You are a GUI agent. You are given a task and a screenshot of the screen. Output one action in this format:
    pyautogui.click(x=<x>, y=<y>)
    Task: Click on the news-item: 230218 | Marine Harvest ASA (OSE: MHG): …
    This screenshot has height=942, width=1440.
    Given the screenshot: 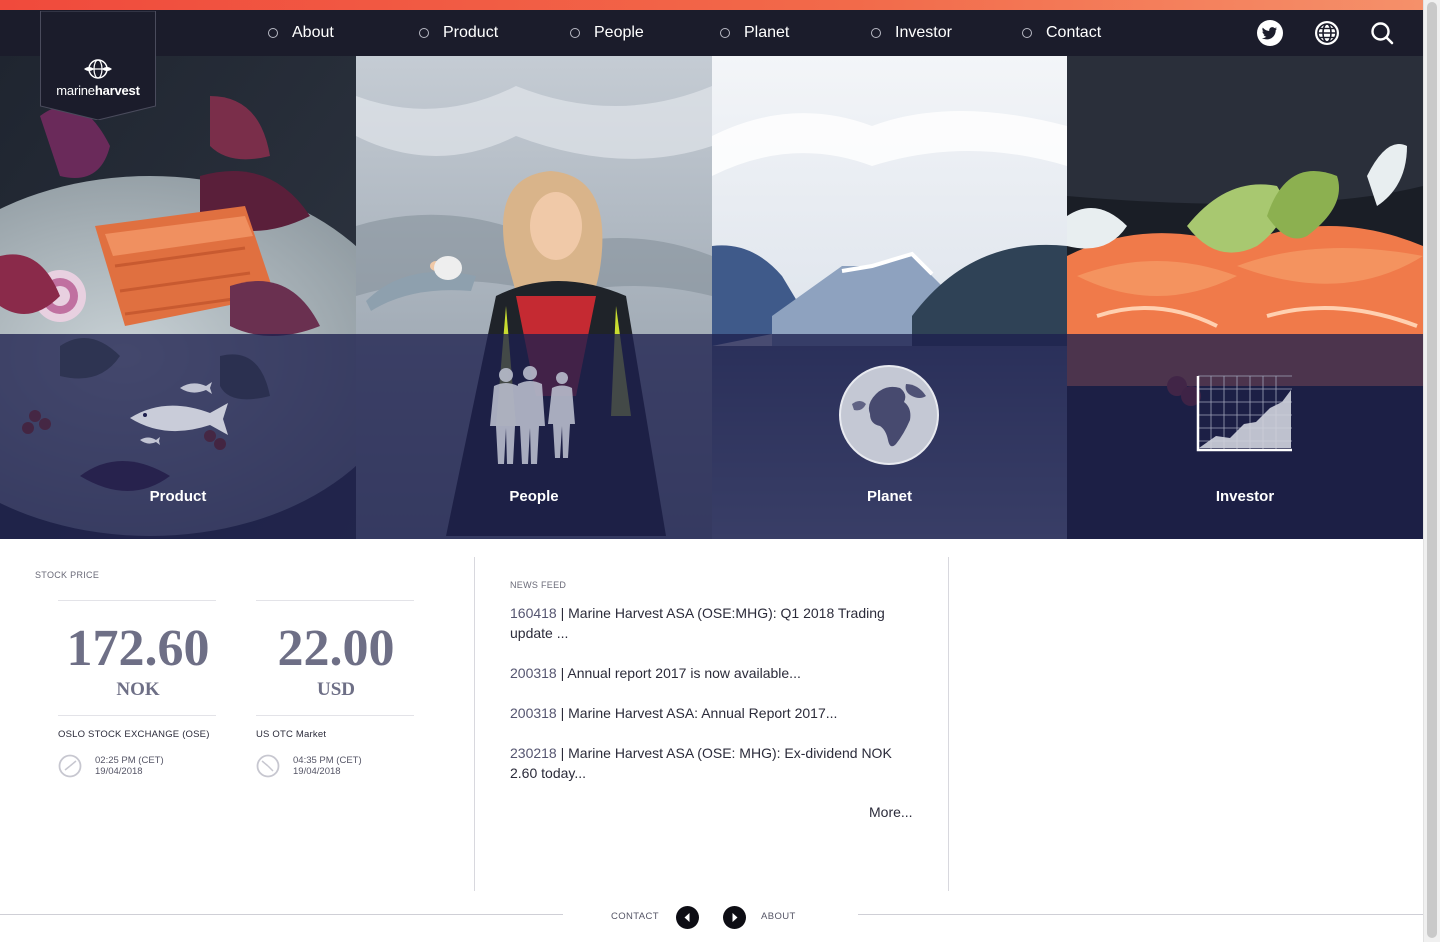 What is the action you would take?
    pyautogui.click(x=715, y=763)
    